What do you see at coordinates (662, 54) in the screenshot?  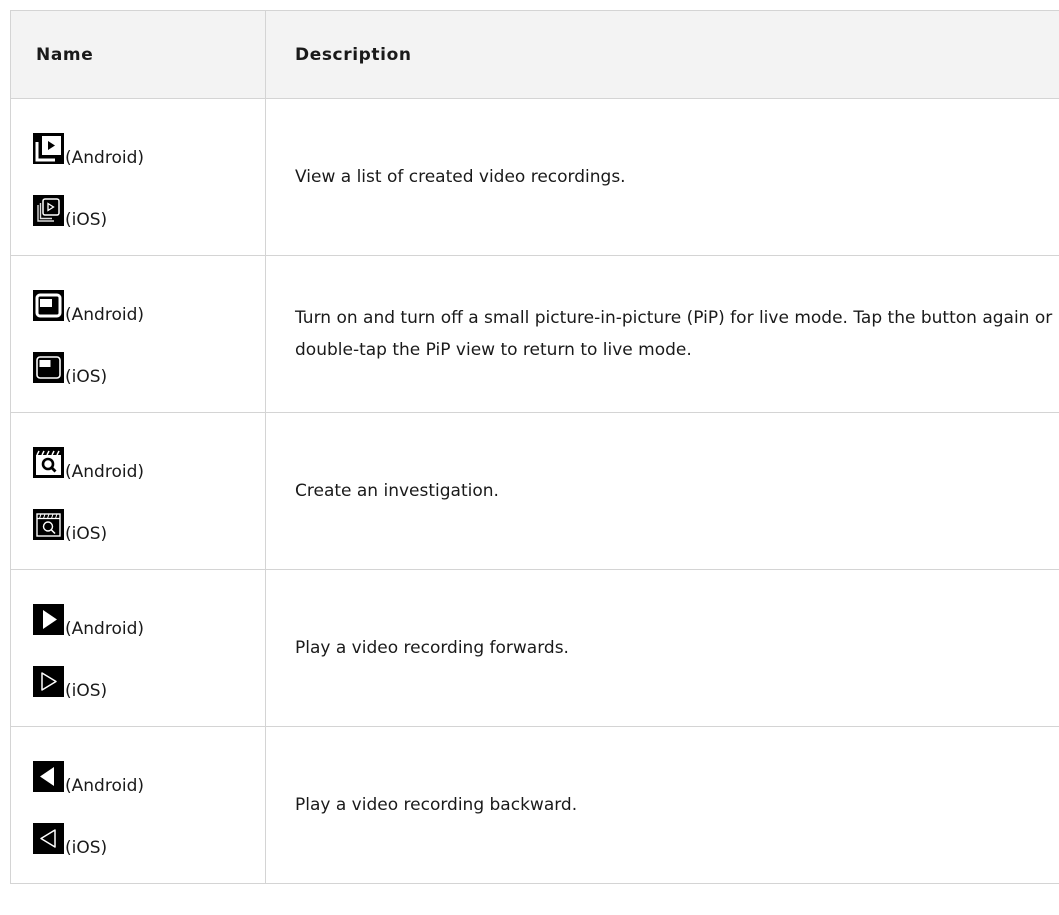 I see `description-column-header: Description` at bounding box center [662, 54].